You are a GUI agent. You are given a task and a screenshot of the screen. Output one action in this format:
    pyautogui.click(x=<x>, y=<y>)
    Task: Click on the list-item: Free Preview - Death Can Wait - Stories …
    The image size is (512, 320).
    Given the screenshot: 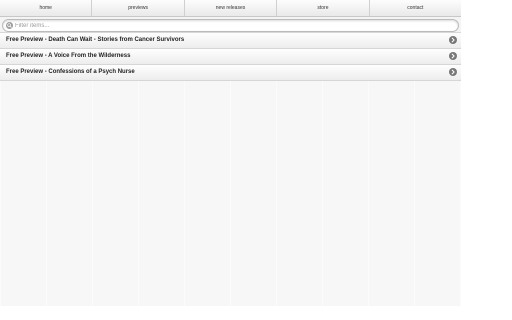 What is the action you would take?
    pyautogui.click(x=230, y=41)
    